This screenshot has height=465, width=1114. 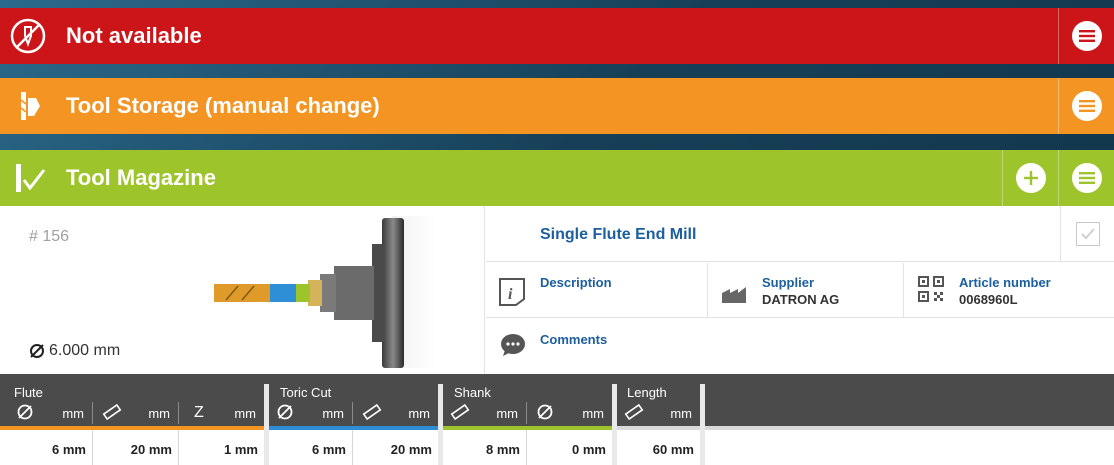 I want to click on tool-storage-icon, so click(x=28, y=106).